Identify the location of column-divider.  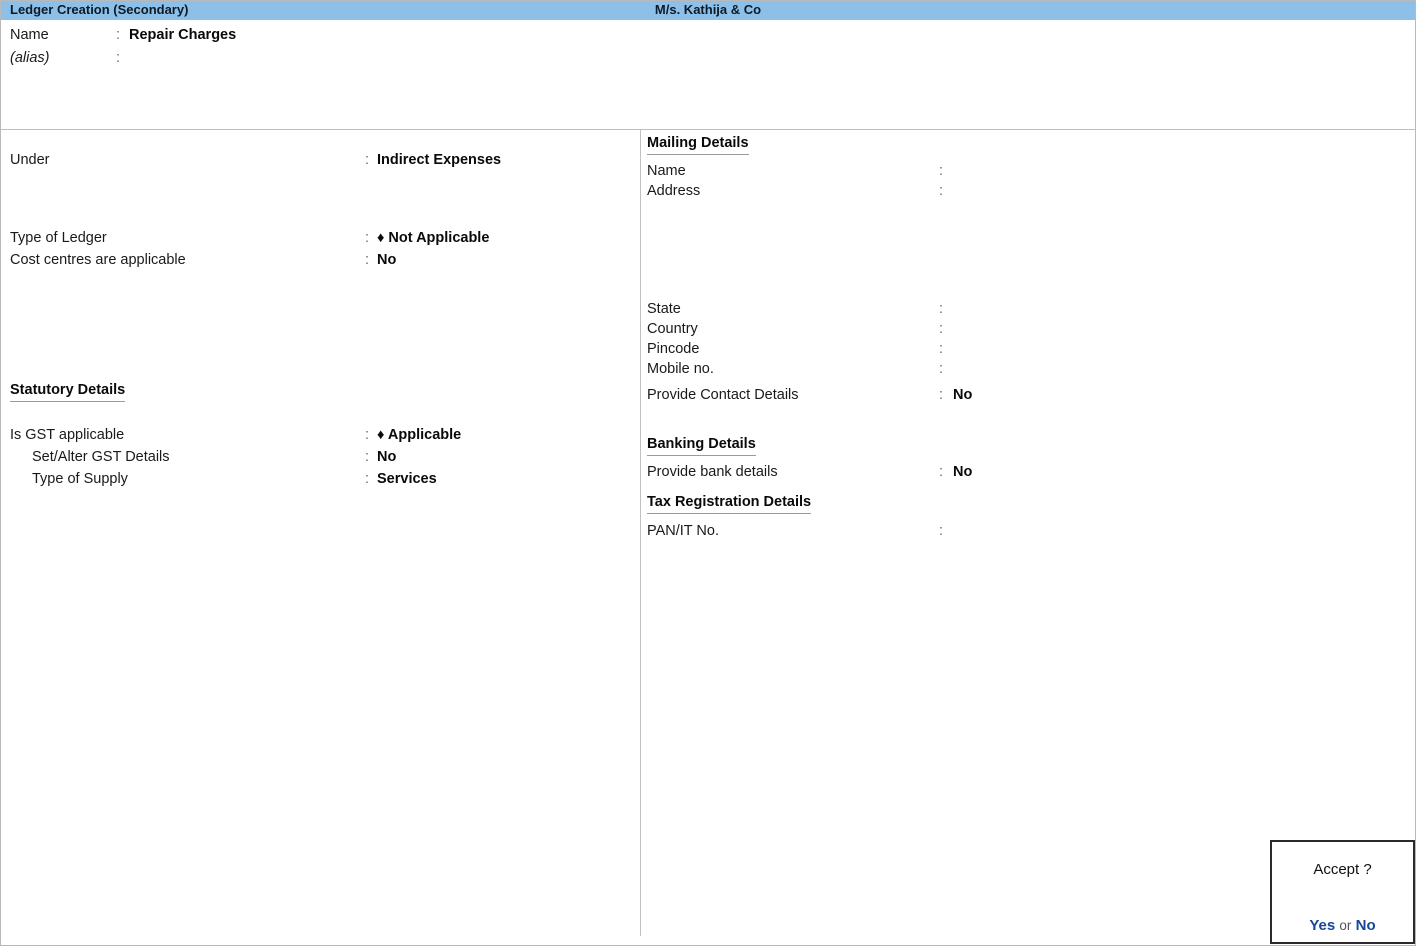
(640, 533).